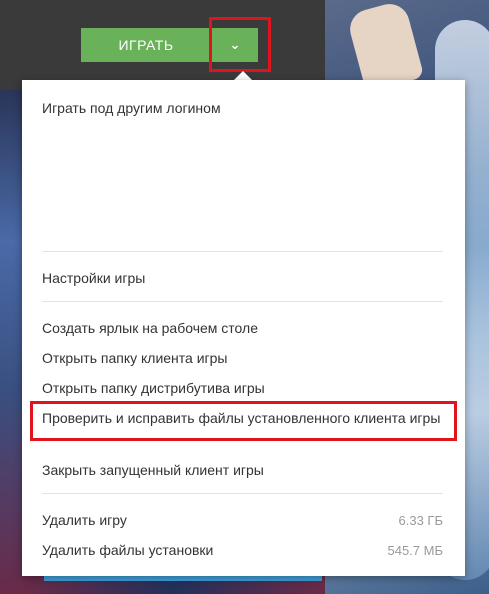 The width and height of the screenshot is (489, 594). Describe the element at coordinates (243, 75) in the screenshot. I see `menu-pointer-arrow` at that location.